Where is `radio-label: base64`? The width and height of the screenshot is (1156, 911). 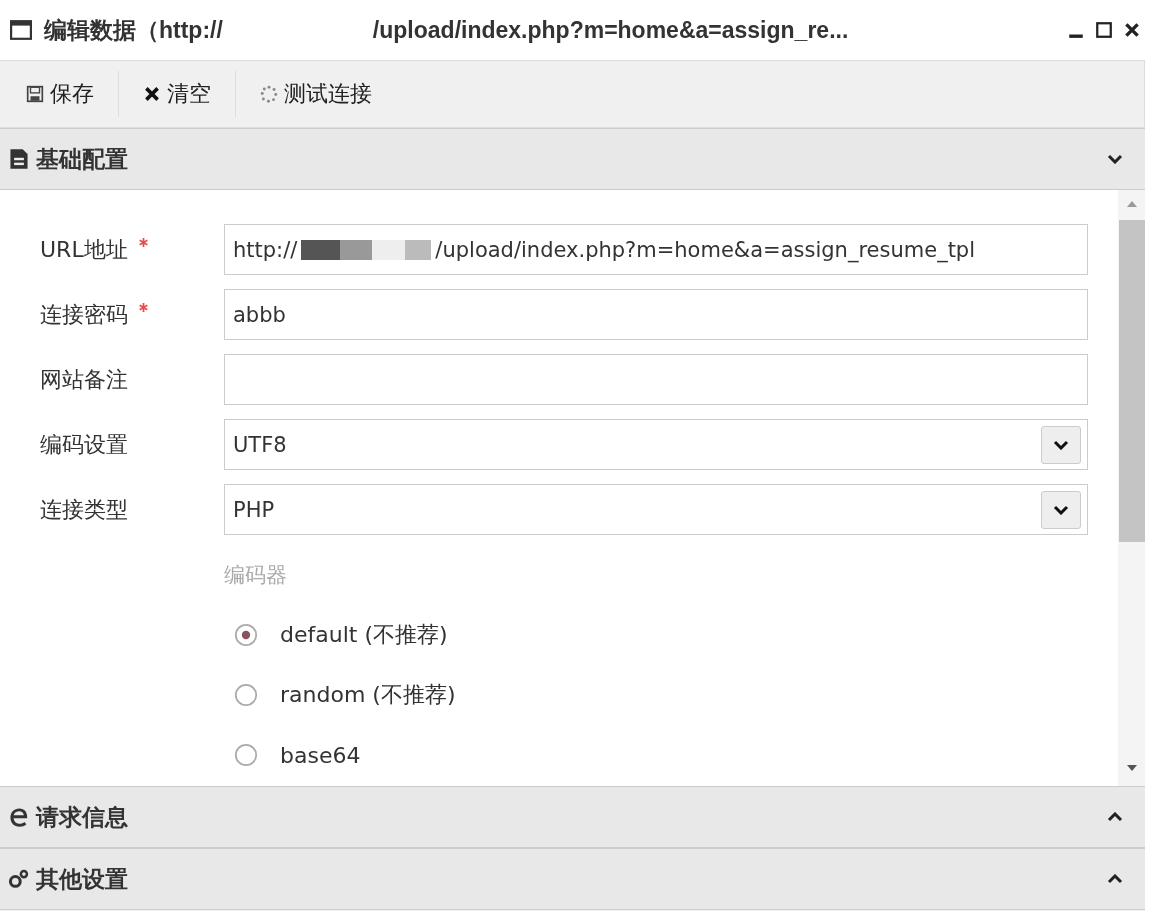
radio-label: base64 is located at coordinates (320, 755).